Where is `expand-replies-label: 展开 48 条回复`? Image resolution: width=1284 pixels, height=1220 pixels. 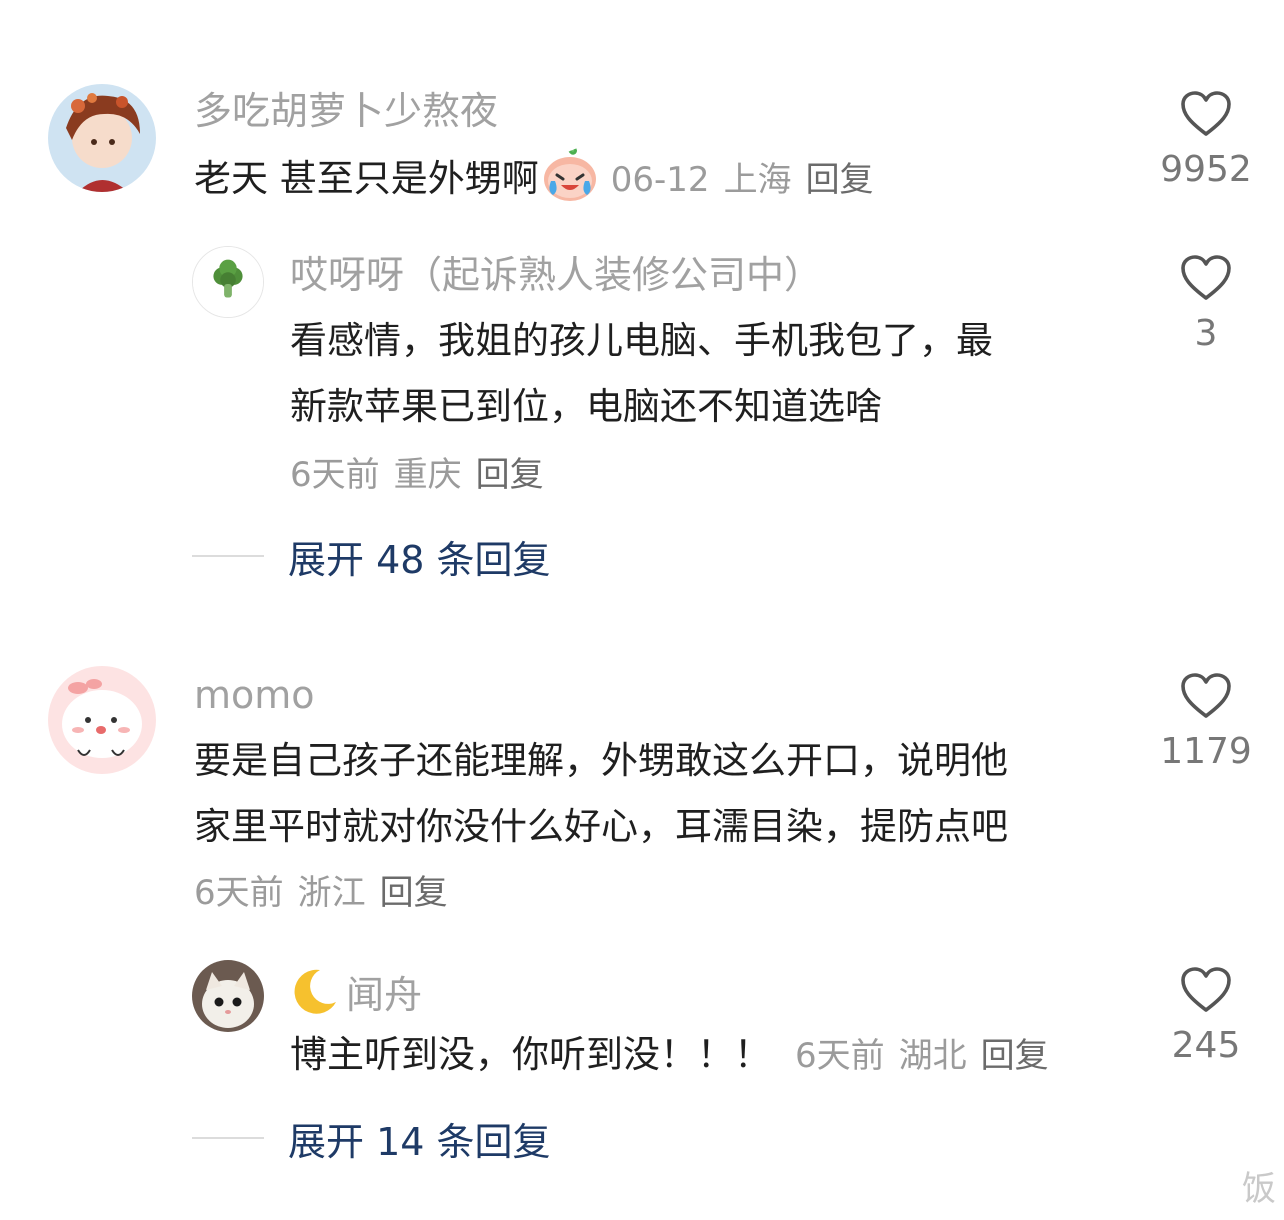 expand-replies-label: 展开 48 条回复 is located at coordinates (419, 559).